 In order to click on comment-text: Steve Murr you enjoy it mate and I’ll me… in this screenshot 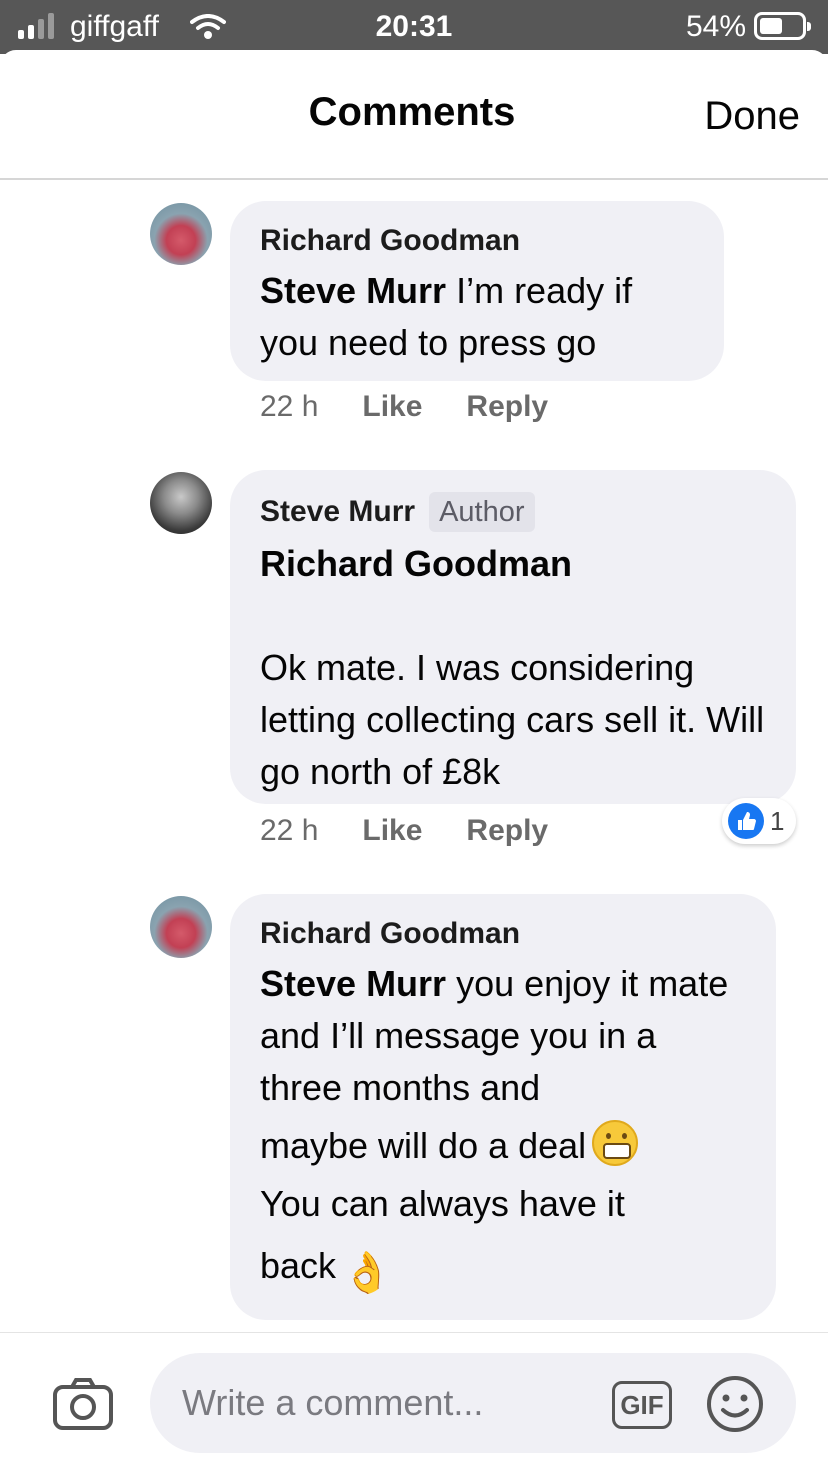, I will do `click(494, 1035)`.